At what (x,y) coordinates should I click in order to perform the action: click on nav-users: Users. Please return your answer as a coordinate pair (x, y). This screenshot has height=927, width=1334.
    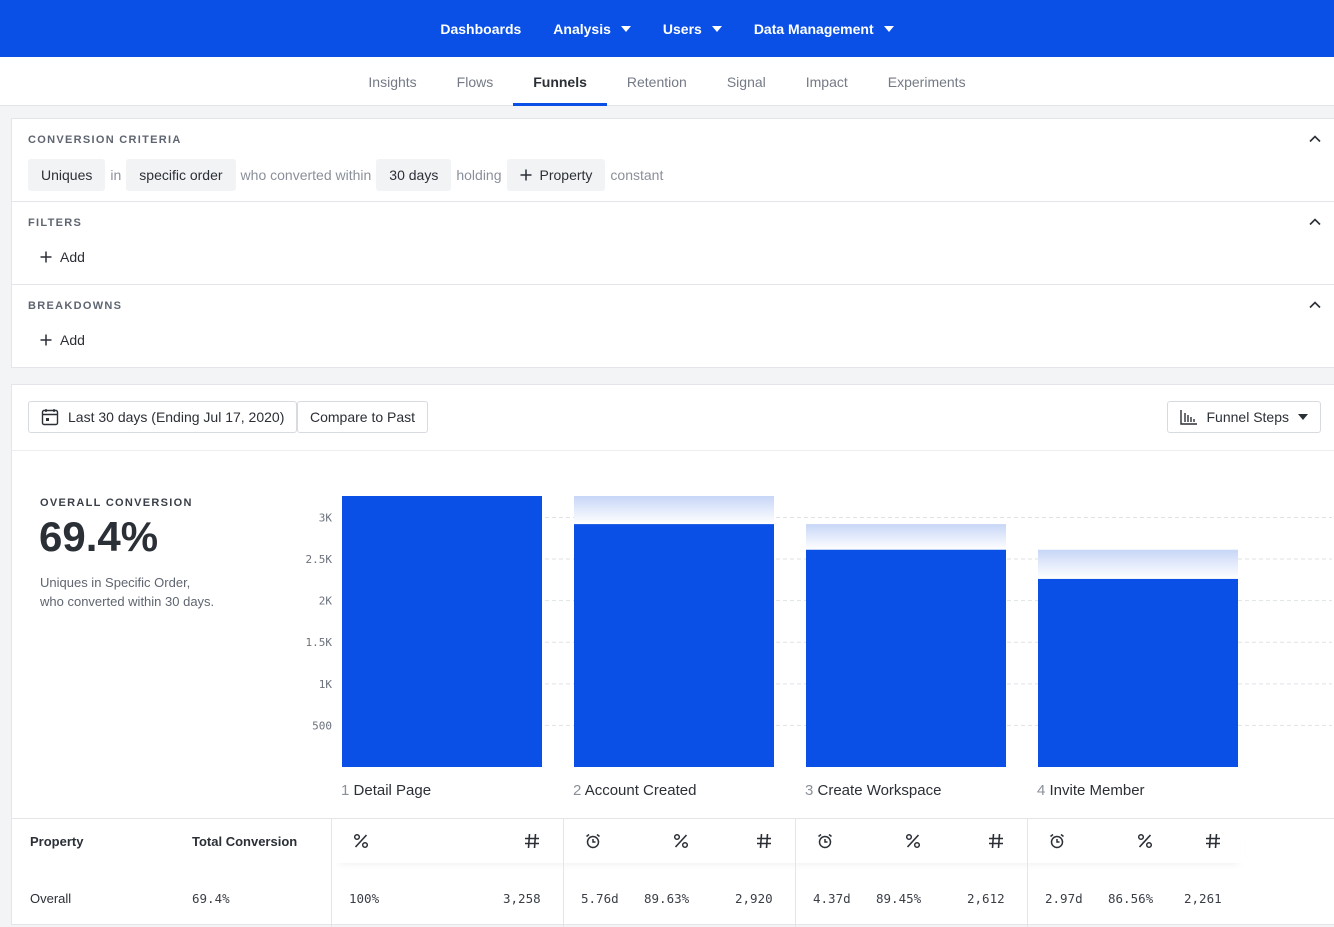
    Looking at the image, I should click on (692, 29).